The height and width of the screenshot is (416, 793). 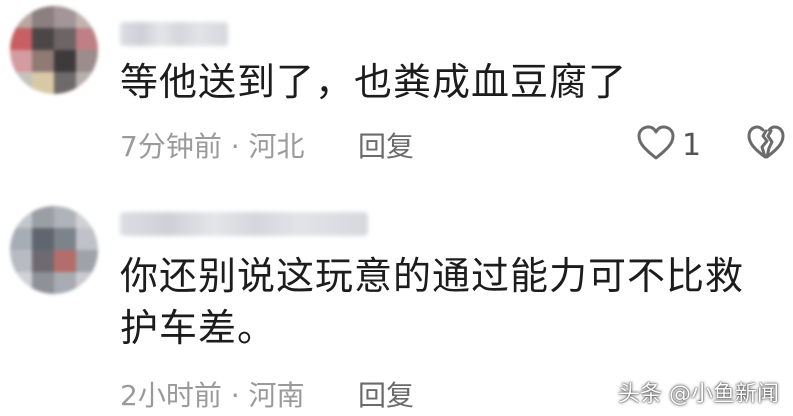 What do you see at coordinates (212, 395) in the screenshot?
I see `comment-time-location: 2小时前 · 河南` at bounding box center [212, 395].